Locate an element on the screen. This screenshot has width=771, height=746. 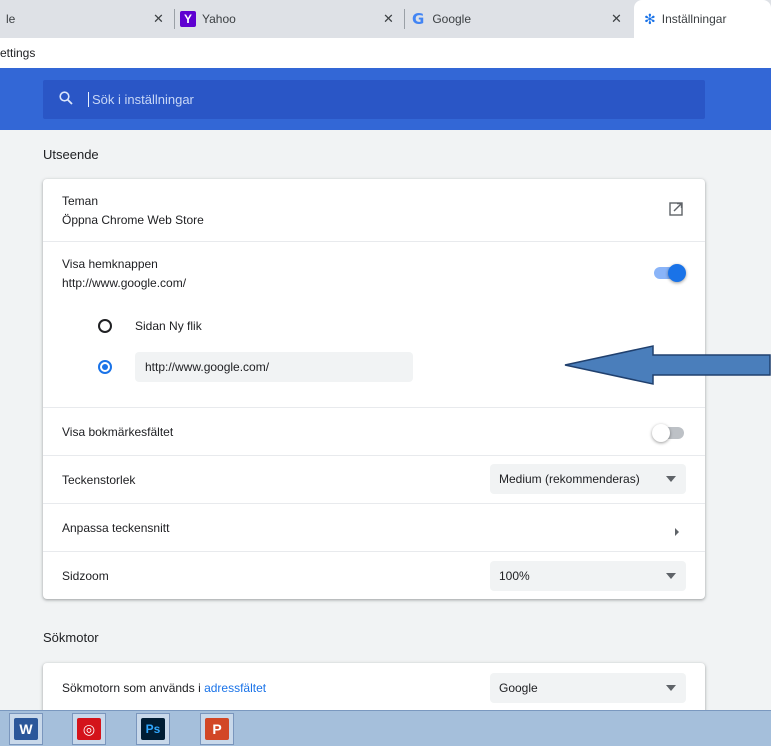
font-size-value: Medium (rekommenderas) is located at coordinates (569, 479).